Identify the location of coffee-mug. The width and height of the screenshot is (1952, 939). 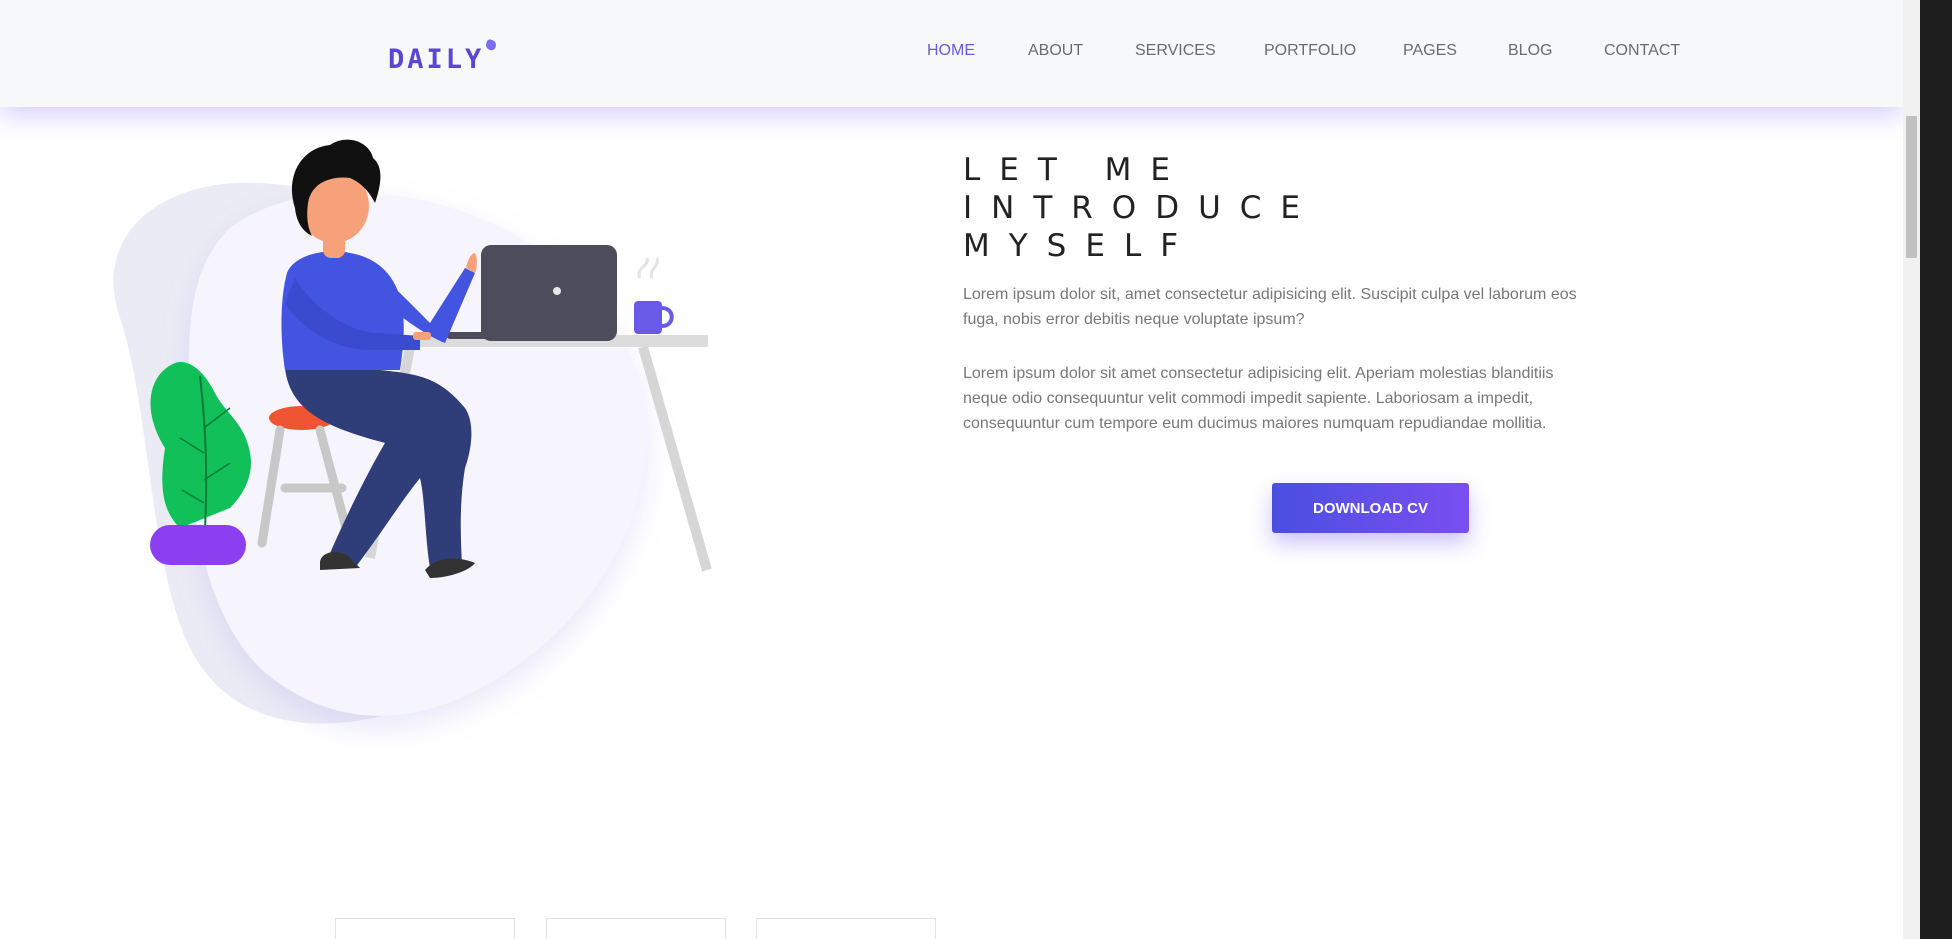
(654, 295).